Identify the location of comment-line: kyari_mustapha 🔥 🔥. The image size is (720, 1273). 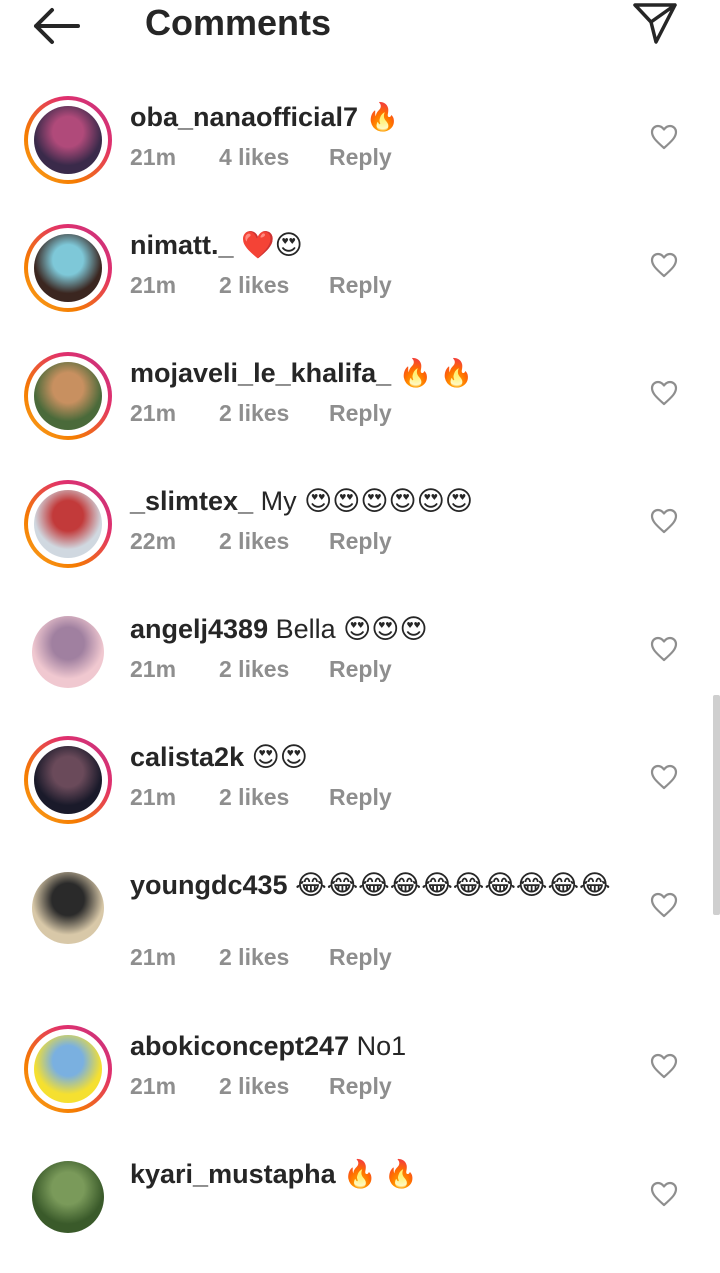
(380, 1174).